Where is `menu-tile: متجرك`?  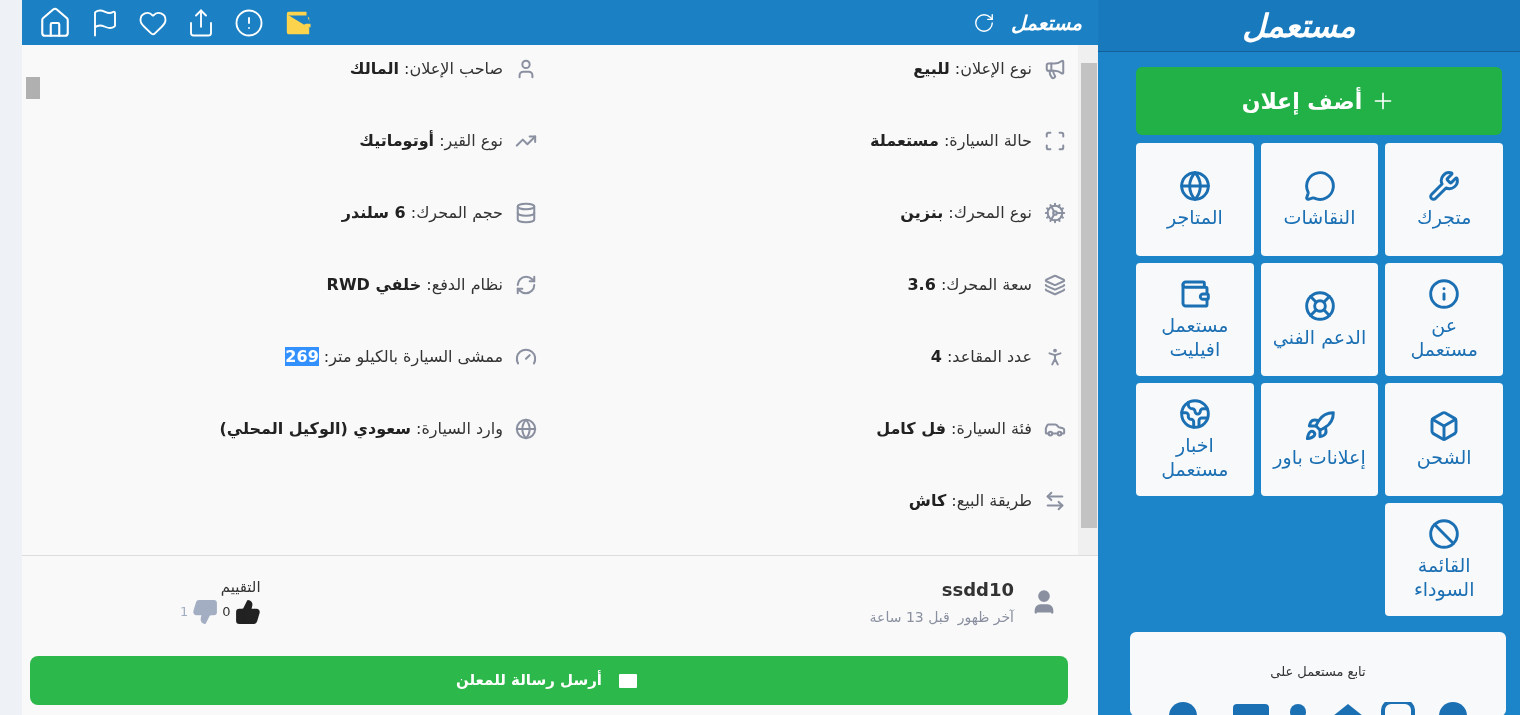 menu-tile: متجرك is located at coordinates (1444, 199).